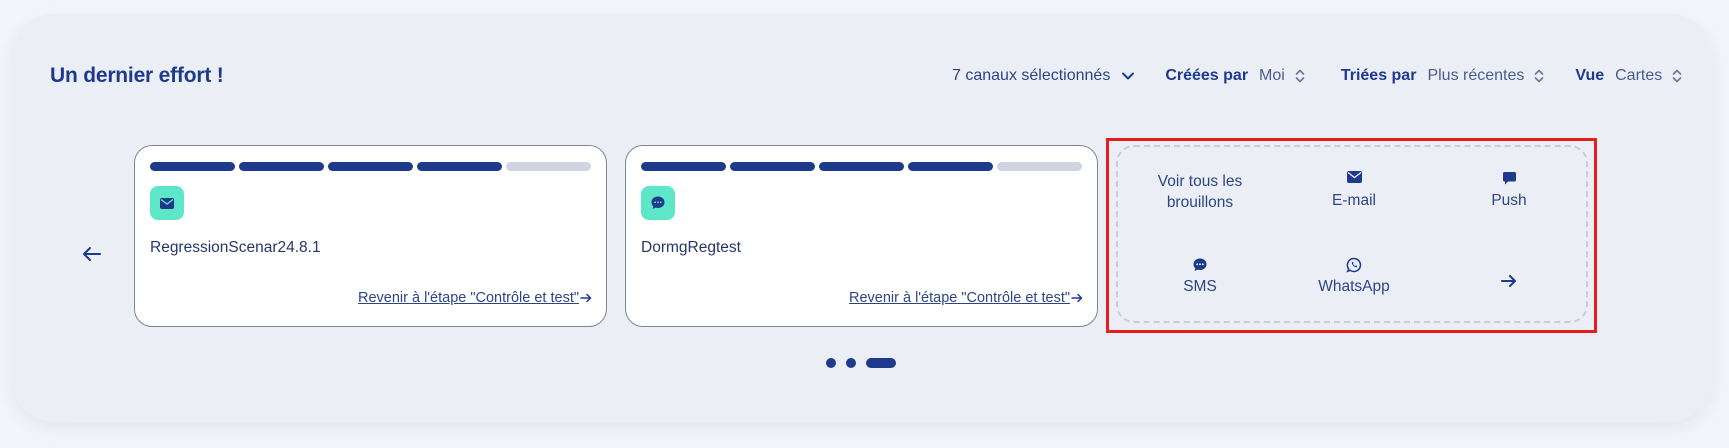  I want to click on channels-filter-value: 7 canaux sélectionnés, so click(1031, 75).